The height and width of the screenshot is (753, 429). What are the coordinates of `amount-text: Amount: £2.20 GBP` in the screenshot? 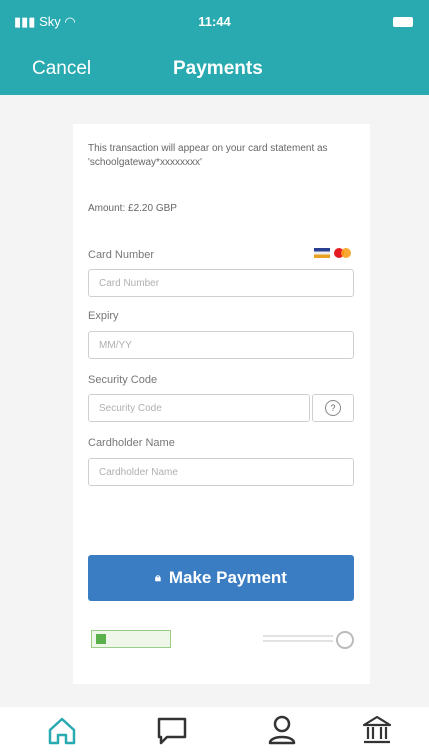 It's located at (132, 208).